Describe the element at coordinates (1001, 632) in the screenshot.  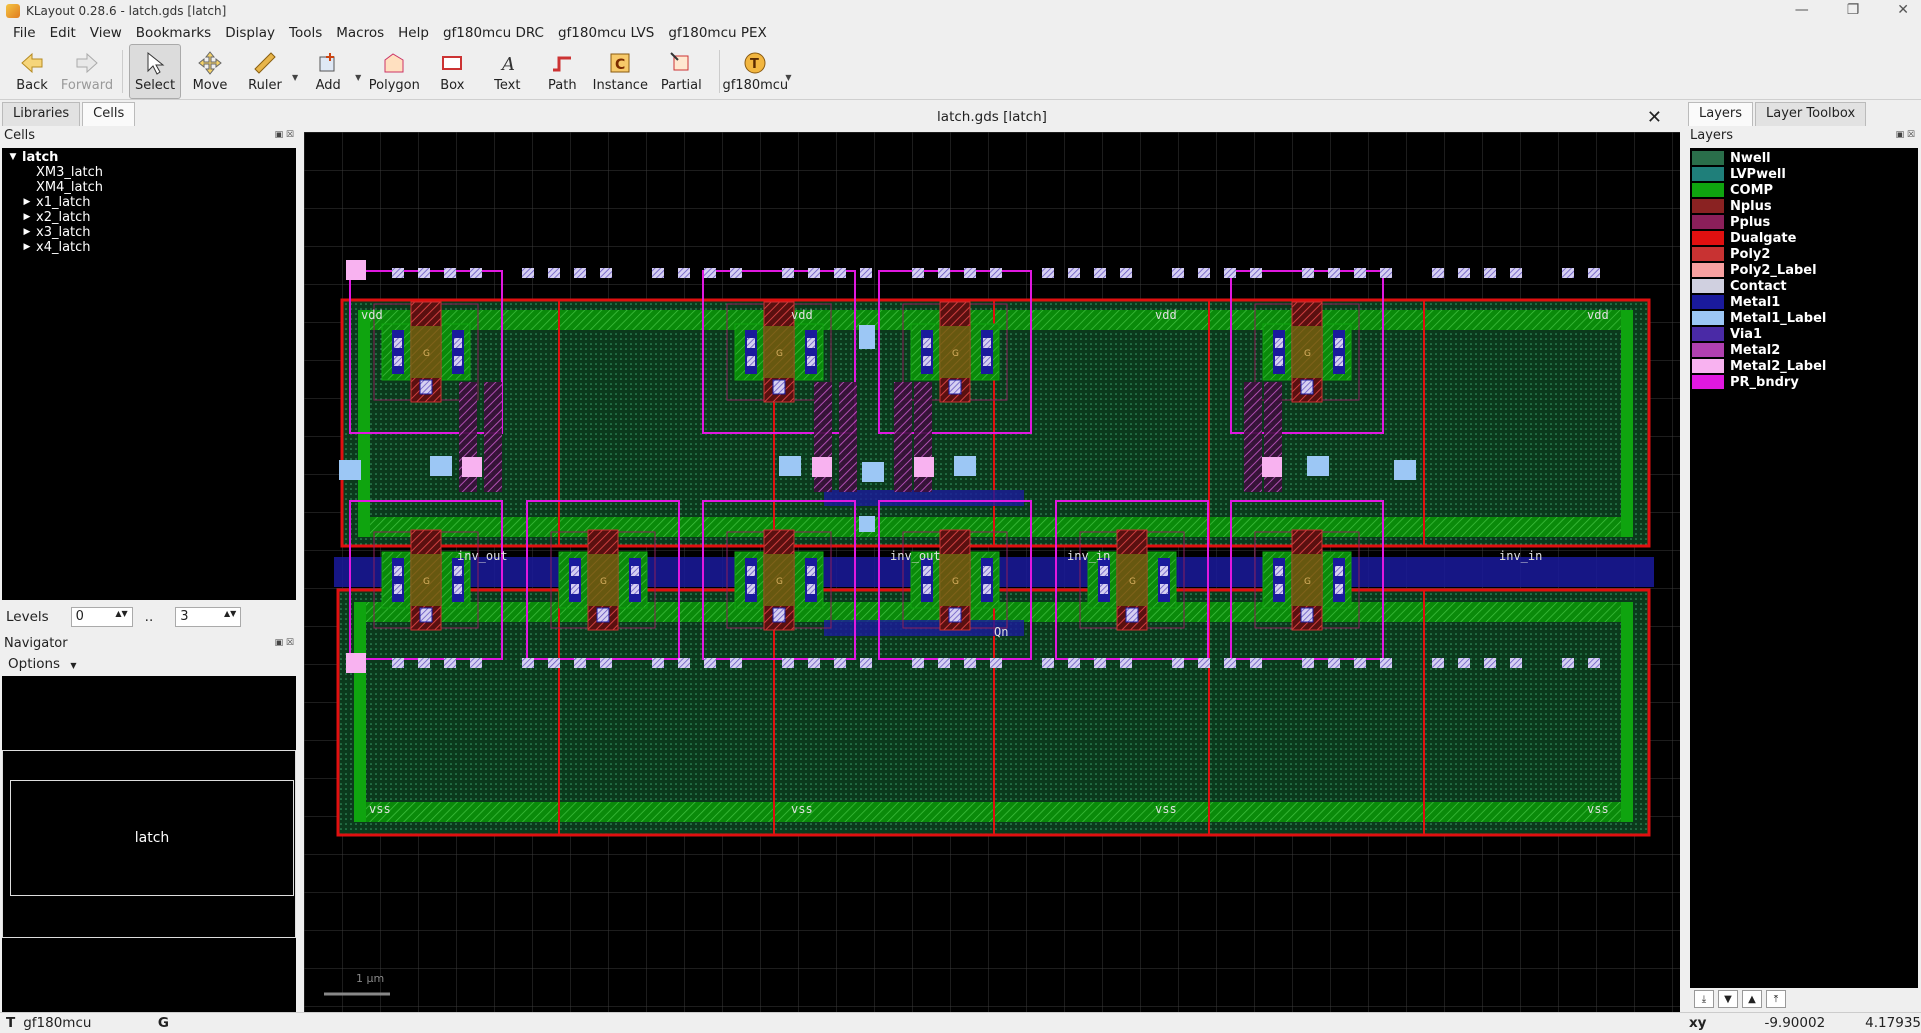
I see `label-qn: Qn` at that location.